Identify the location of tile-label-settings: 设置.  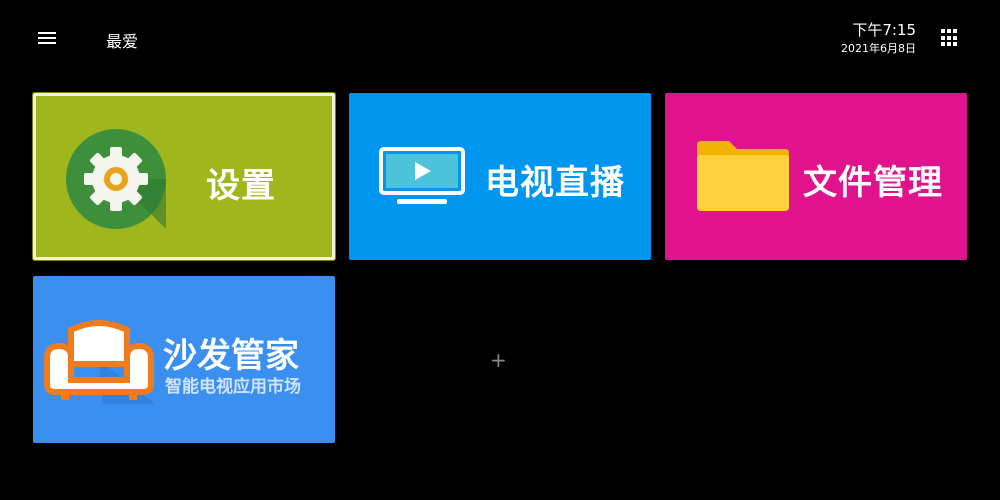
(241, 186).